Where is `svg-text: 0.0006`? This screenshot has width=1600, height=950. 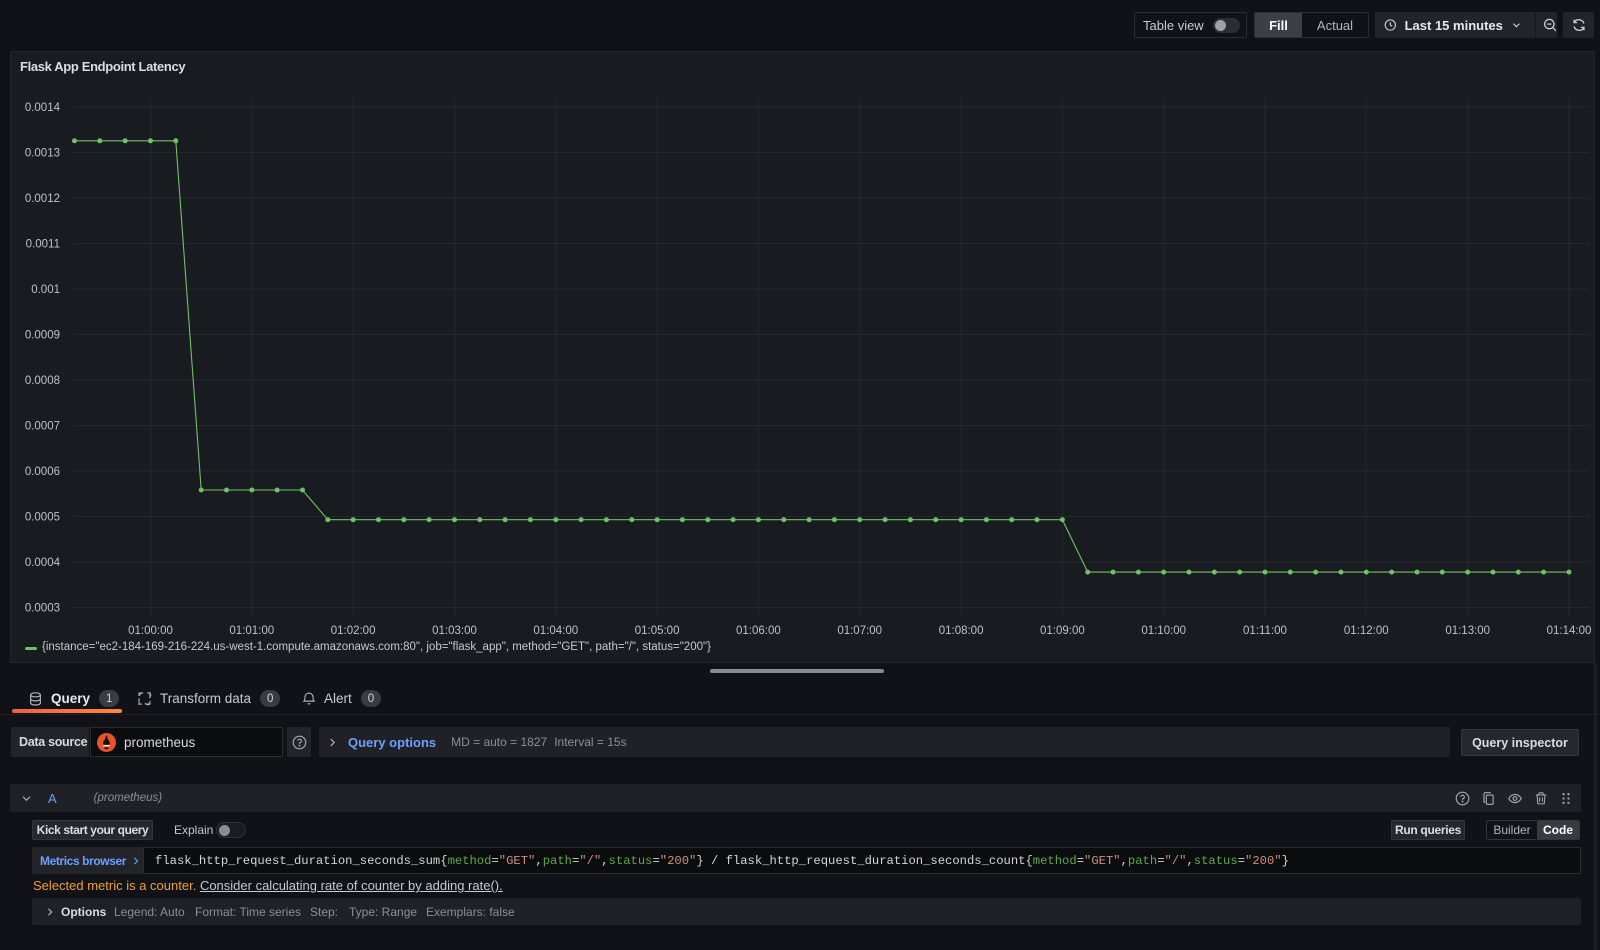 svg-text: 0.0006 is located at coordinates (42, 472).